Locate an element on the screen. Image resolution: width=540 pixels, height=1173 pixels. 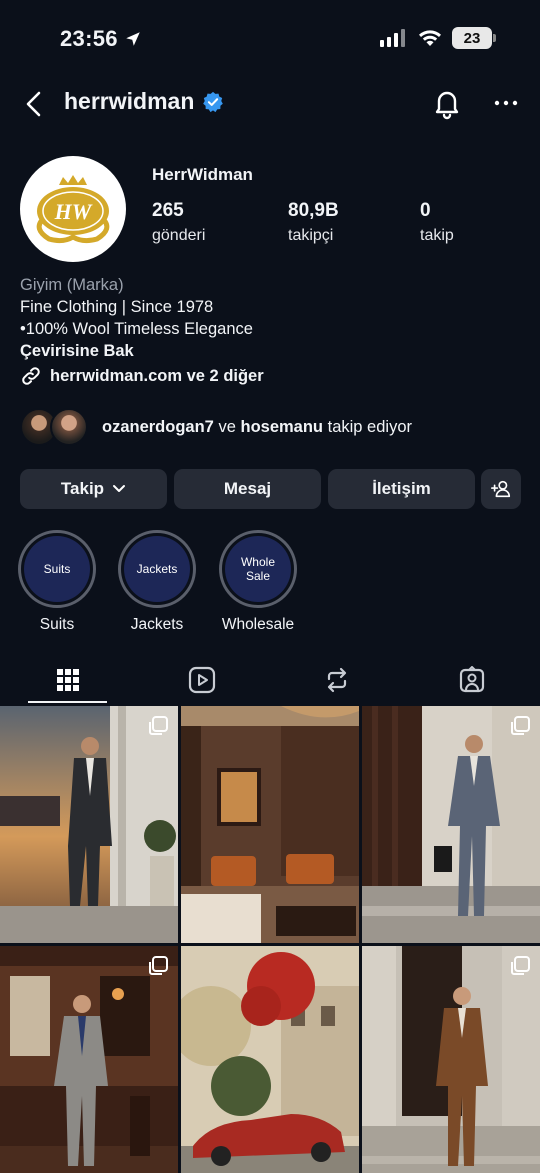
suggested-people-button is located at coordinates (501, 489).